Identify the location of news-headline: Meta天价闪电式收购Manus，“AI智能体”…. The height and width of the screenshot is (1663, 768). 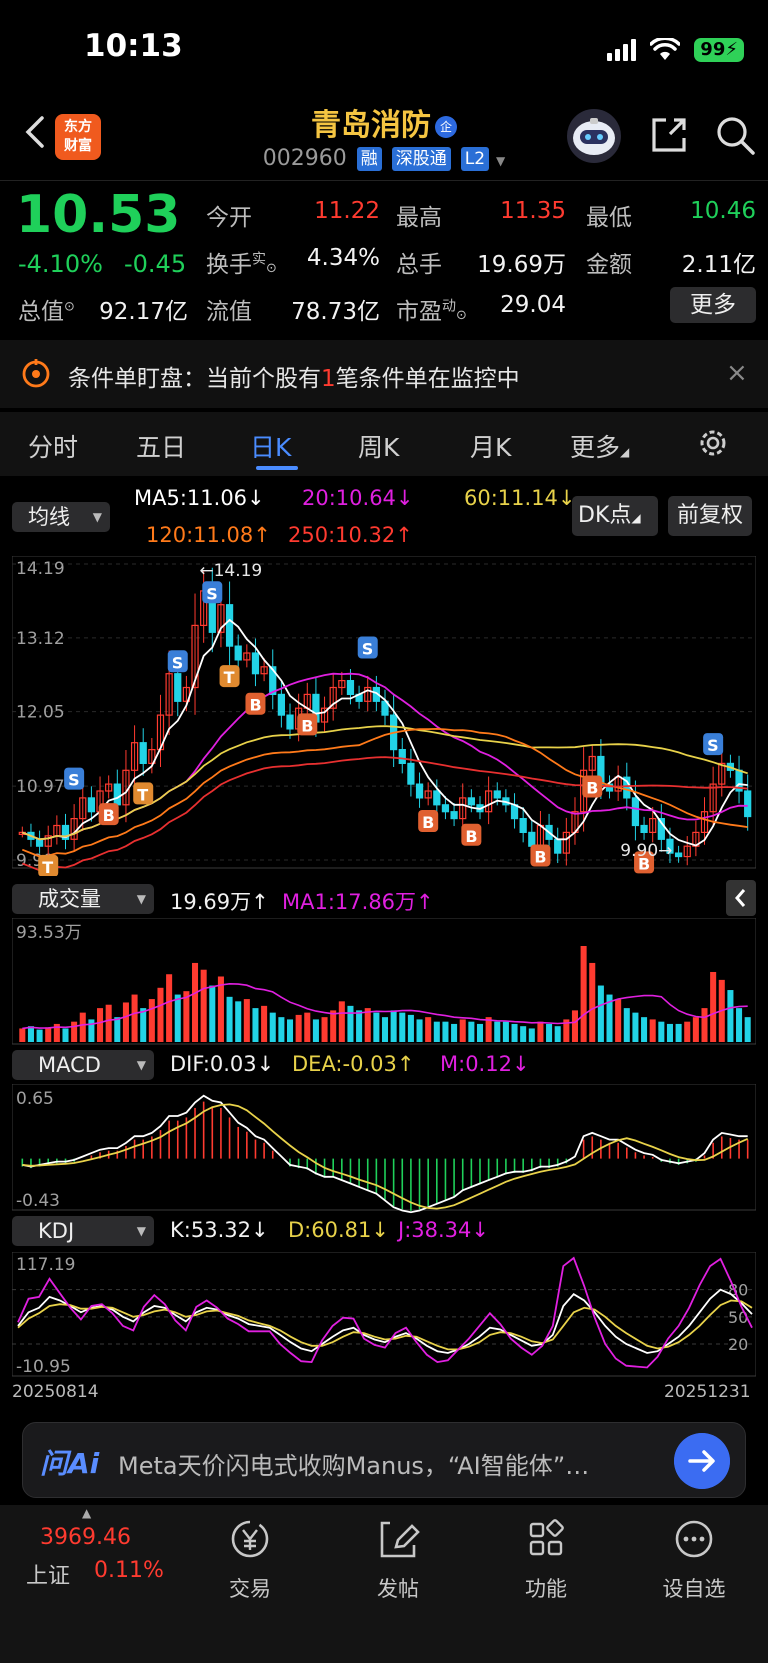
(388, 1463).